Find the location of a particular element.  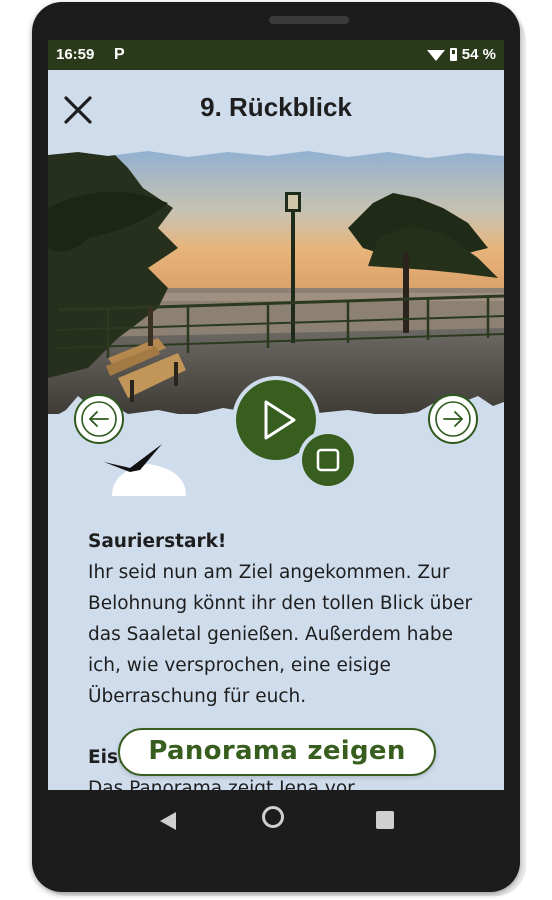

status-icons: 54 % is located at coordinates (461, 54).